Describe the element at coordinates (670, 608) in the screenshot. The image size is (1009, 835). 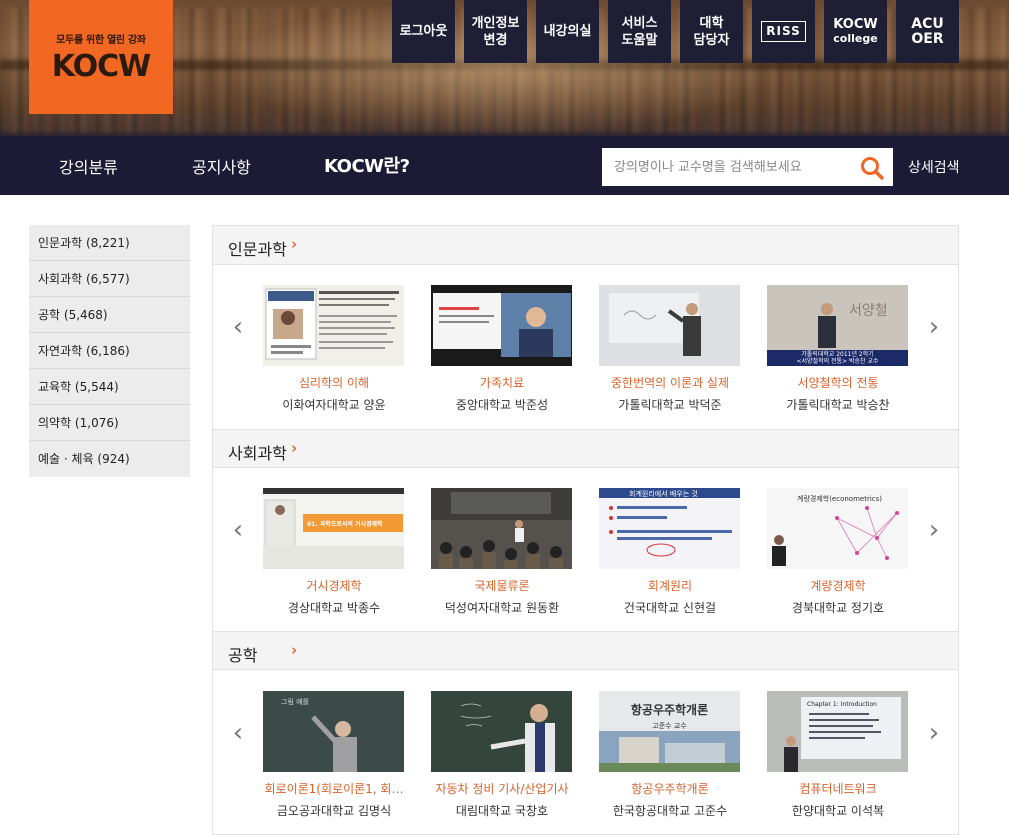
I see `course-school-professor: 건국대학교 신현걸` at that location.